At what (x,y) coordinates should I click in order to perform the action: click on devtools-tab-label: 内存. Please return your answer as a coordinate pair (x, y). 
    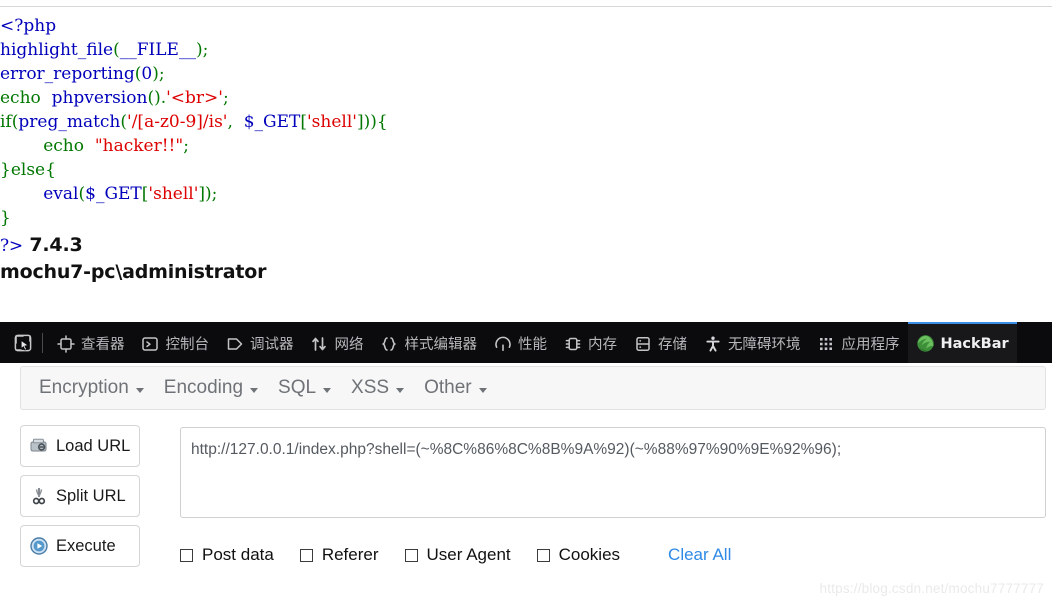
    Looking at the image, I should click on (602, 345).